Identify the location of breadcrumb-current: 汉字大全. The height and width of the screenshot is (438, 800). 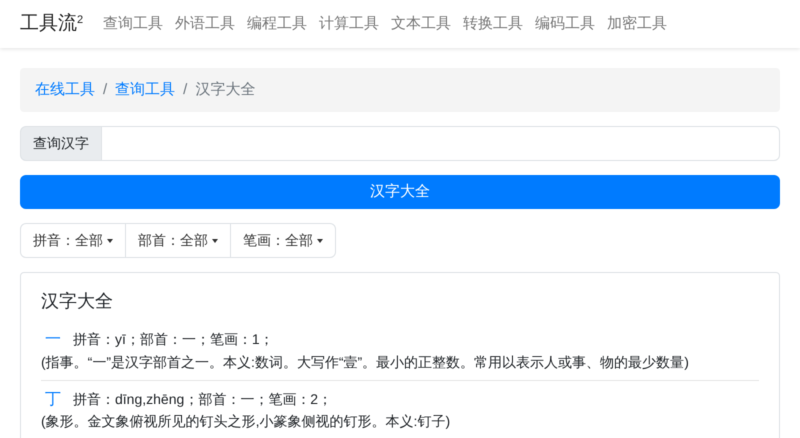
(225, 90).